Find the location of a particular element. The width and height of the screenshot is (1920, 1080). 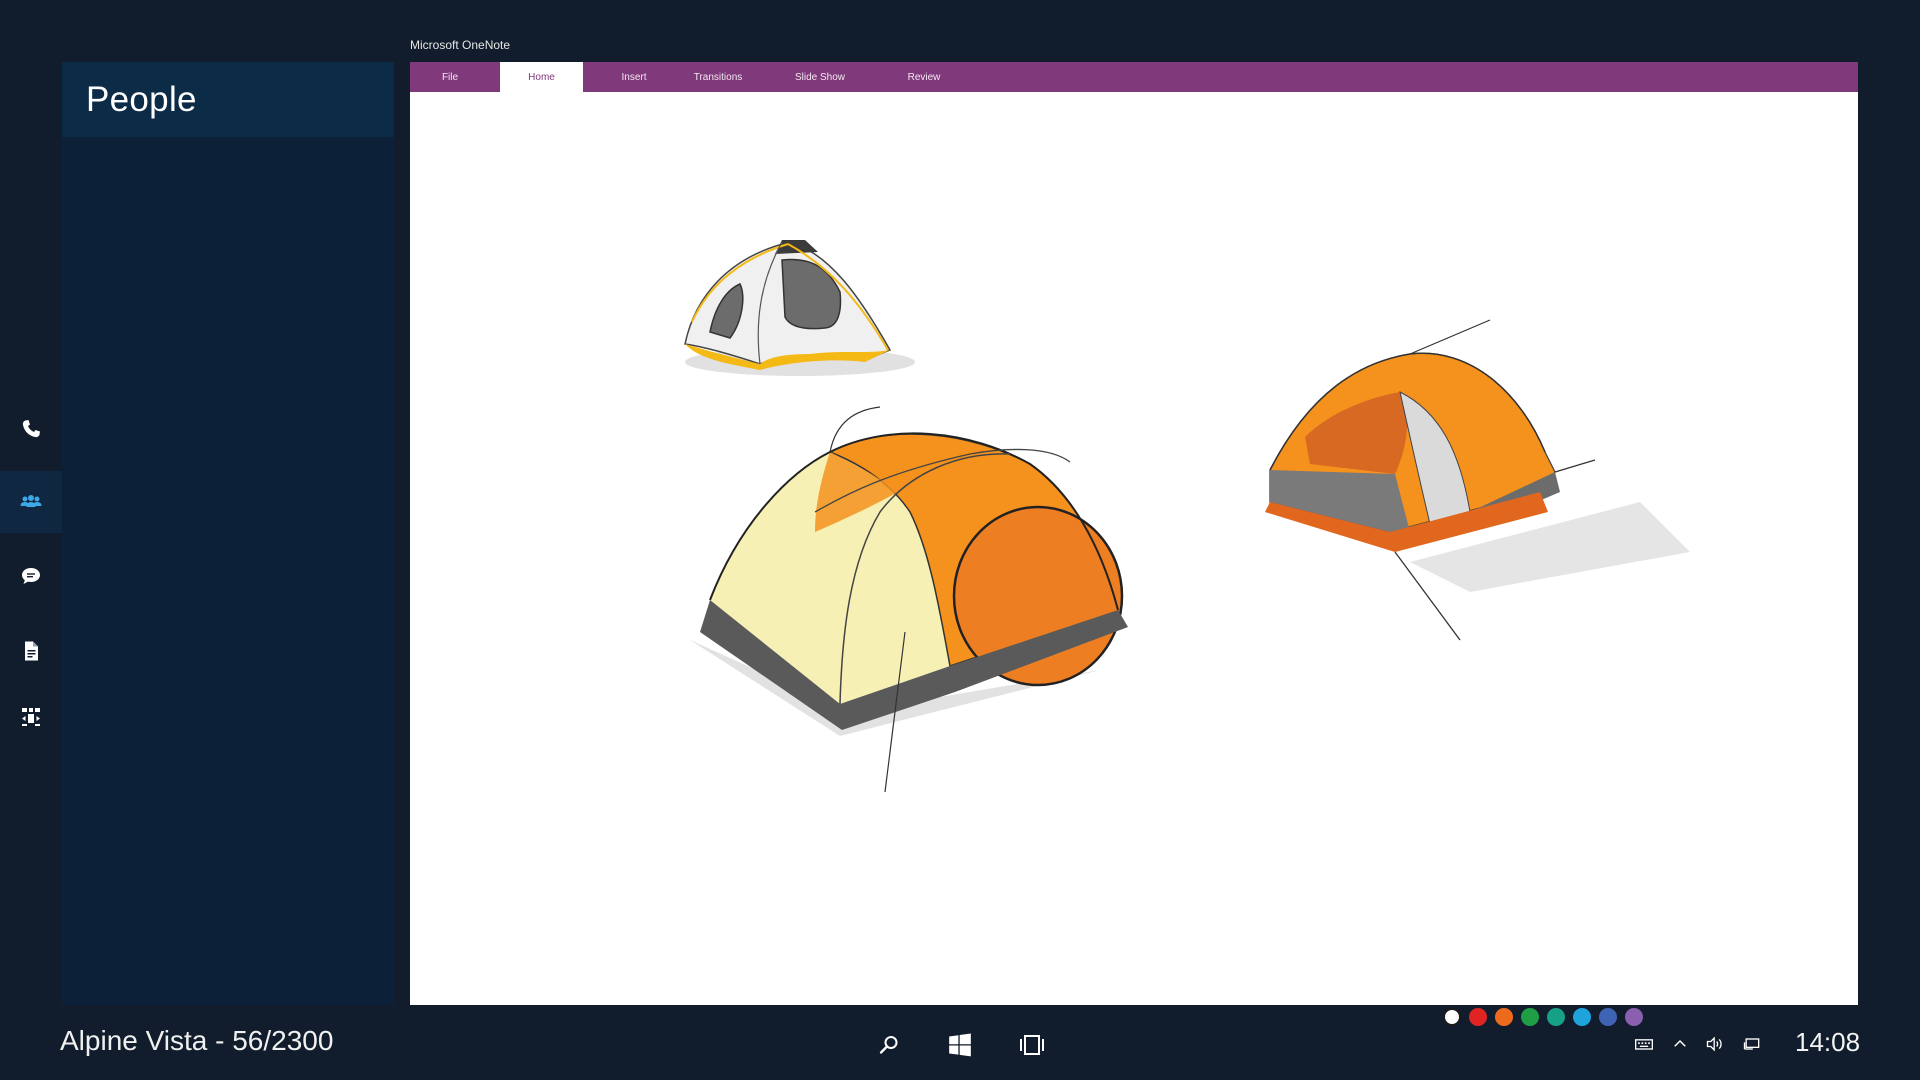

call-nav-button is located at coordinates (31, 429).